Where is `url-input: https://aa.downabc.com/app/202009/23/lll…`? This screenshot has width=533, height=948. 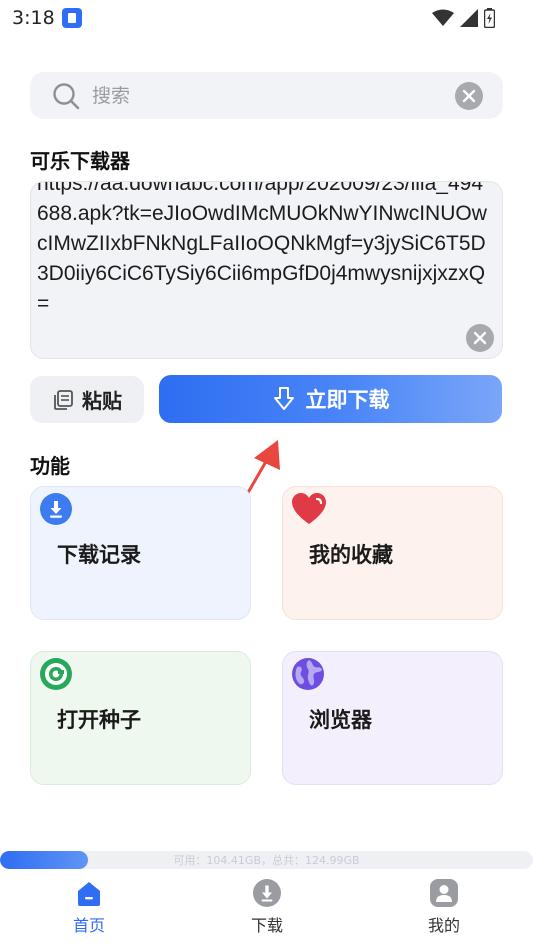
url-input: https://aa.downabc.com/app/202009/23/lll… is located at coordinates (263, 250).